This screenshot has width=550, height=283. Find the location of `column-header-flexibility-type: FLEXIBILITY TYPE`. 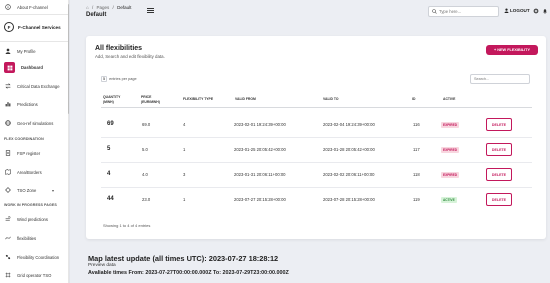

column-header-flexibility-type: FLEXIBILITY TYPE is located at coordinates (198, 99).